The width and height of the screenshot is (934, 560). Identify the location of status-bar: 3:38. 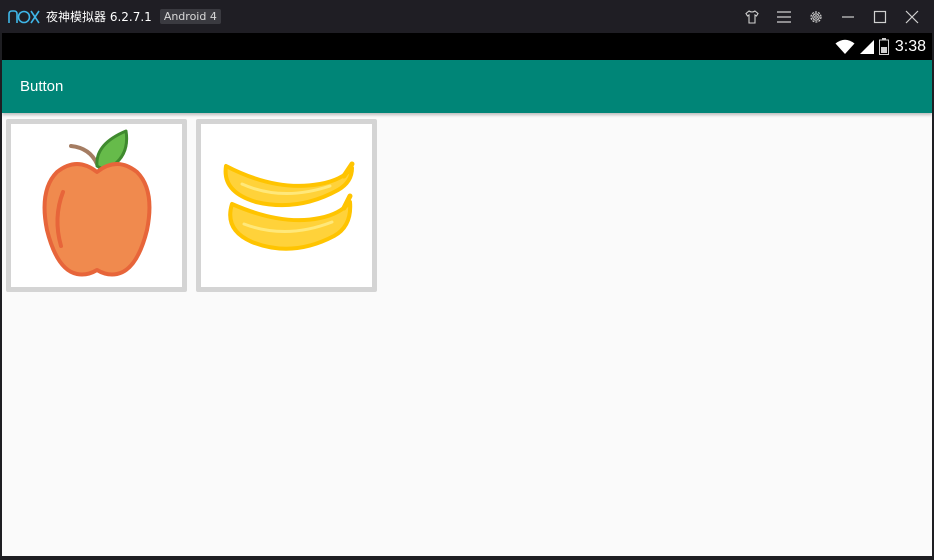
(467, 46).